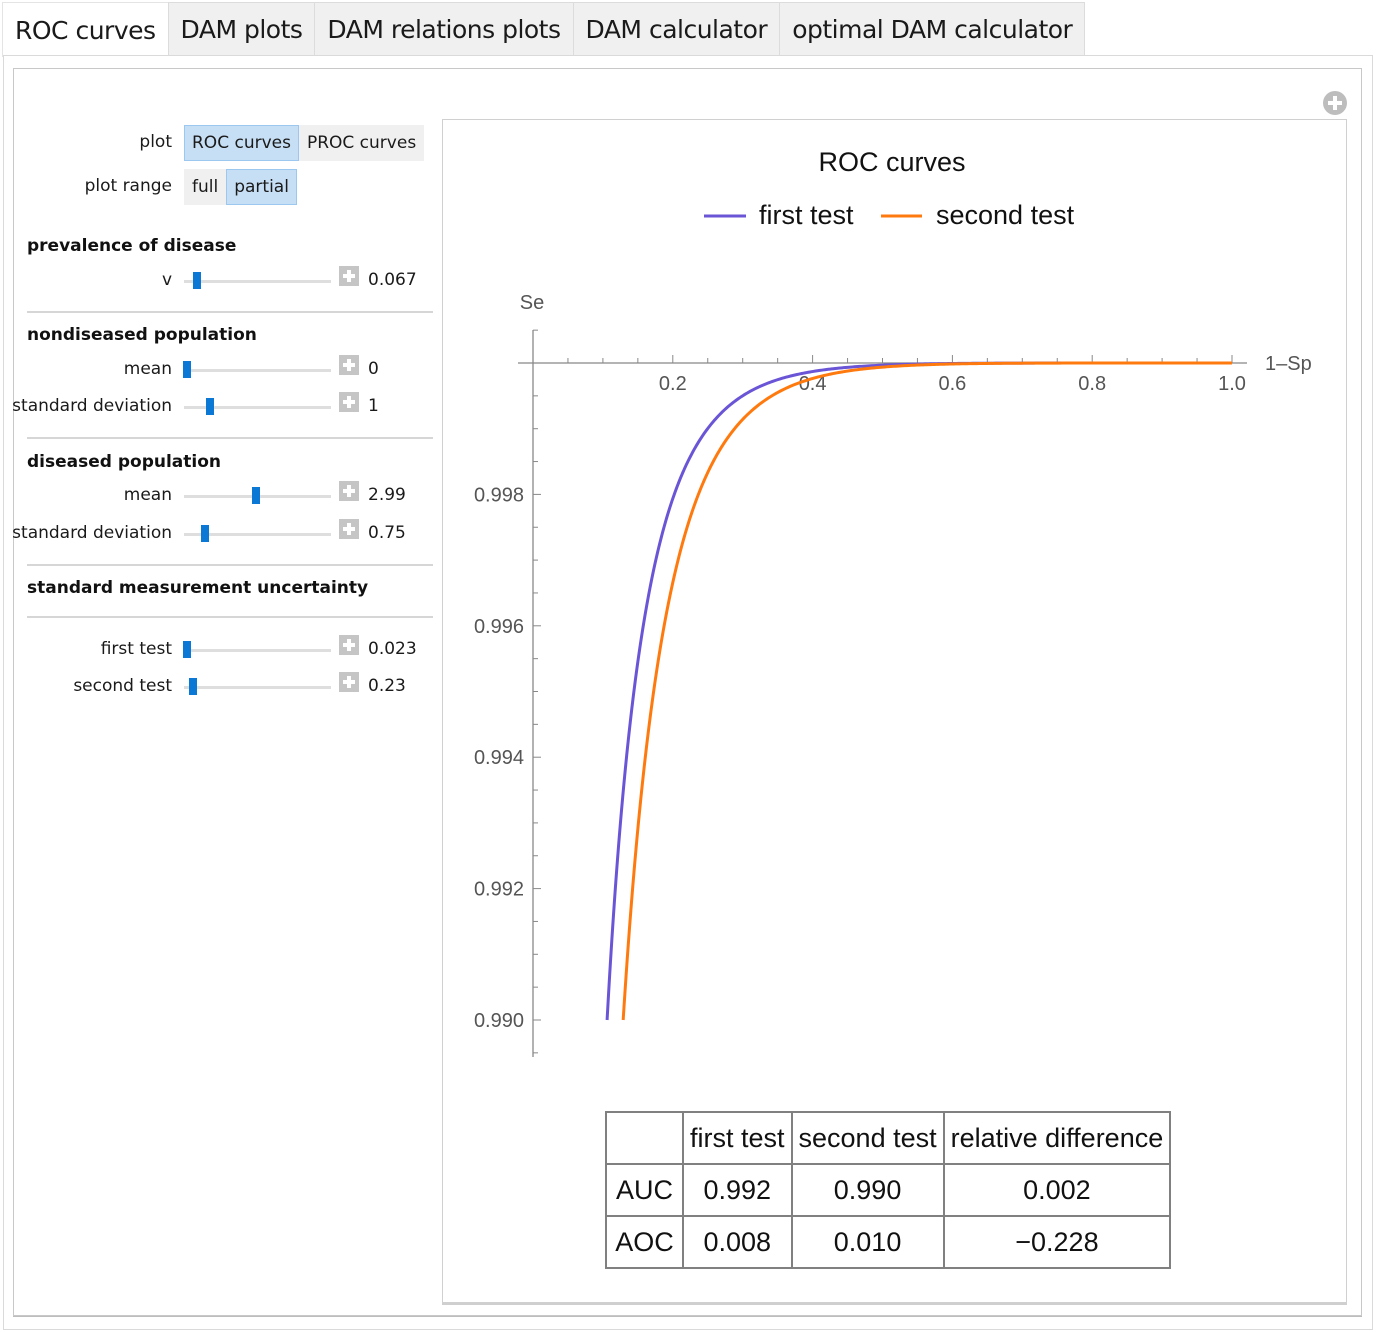 This screenshot has height=1333, width=1377. Describe the element at coordinates (261, 187) in the screenshot. I see `plot-range-option-partial: partial` at that location.